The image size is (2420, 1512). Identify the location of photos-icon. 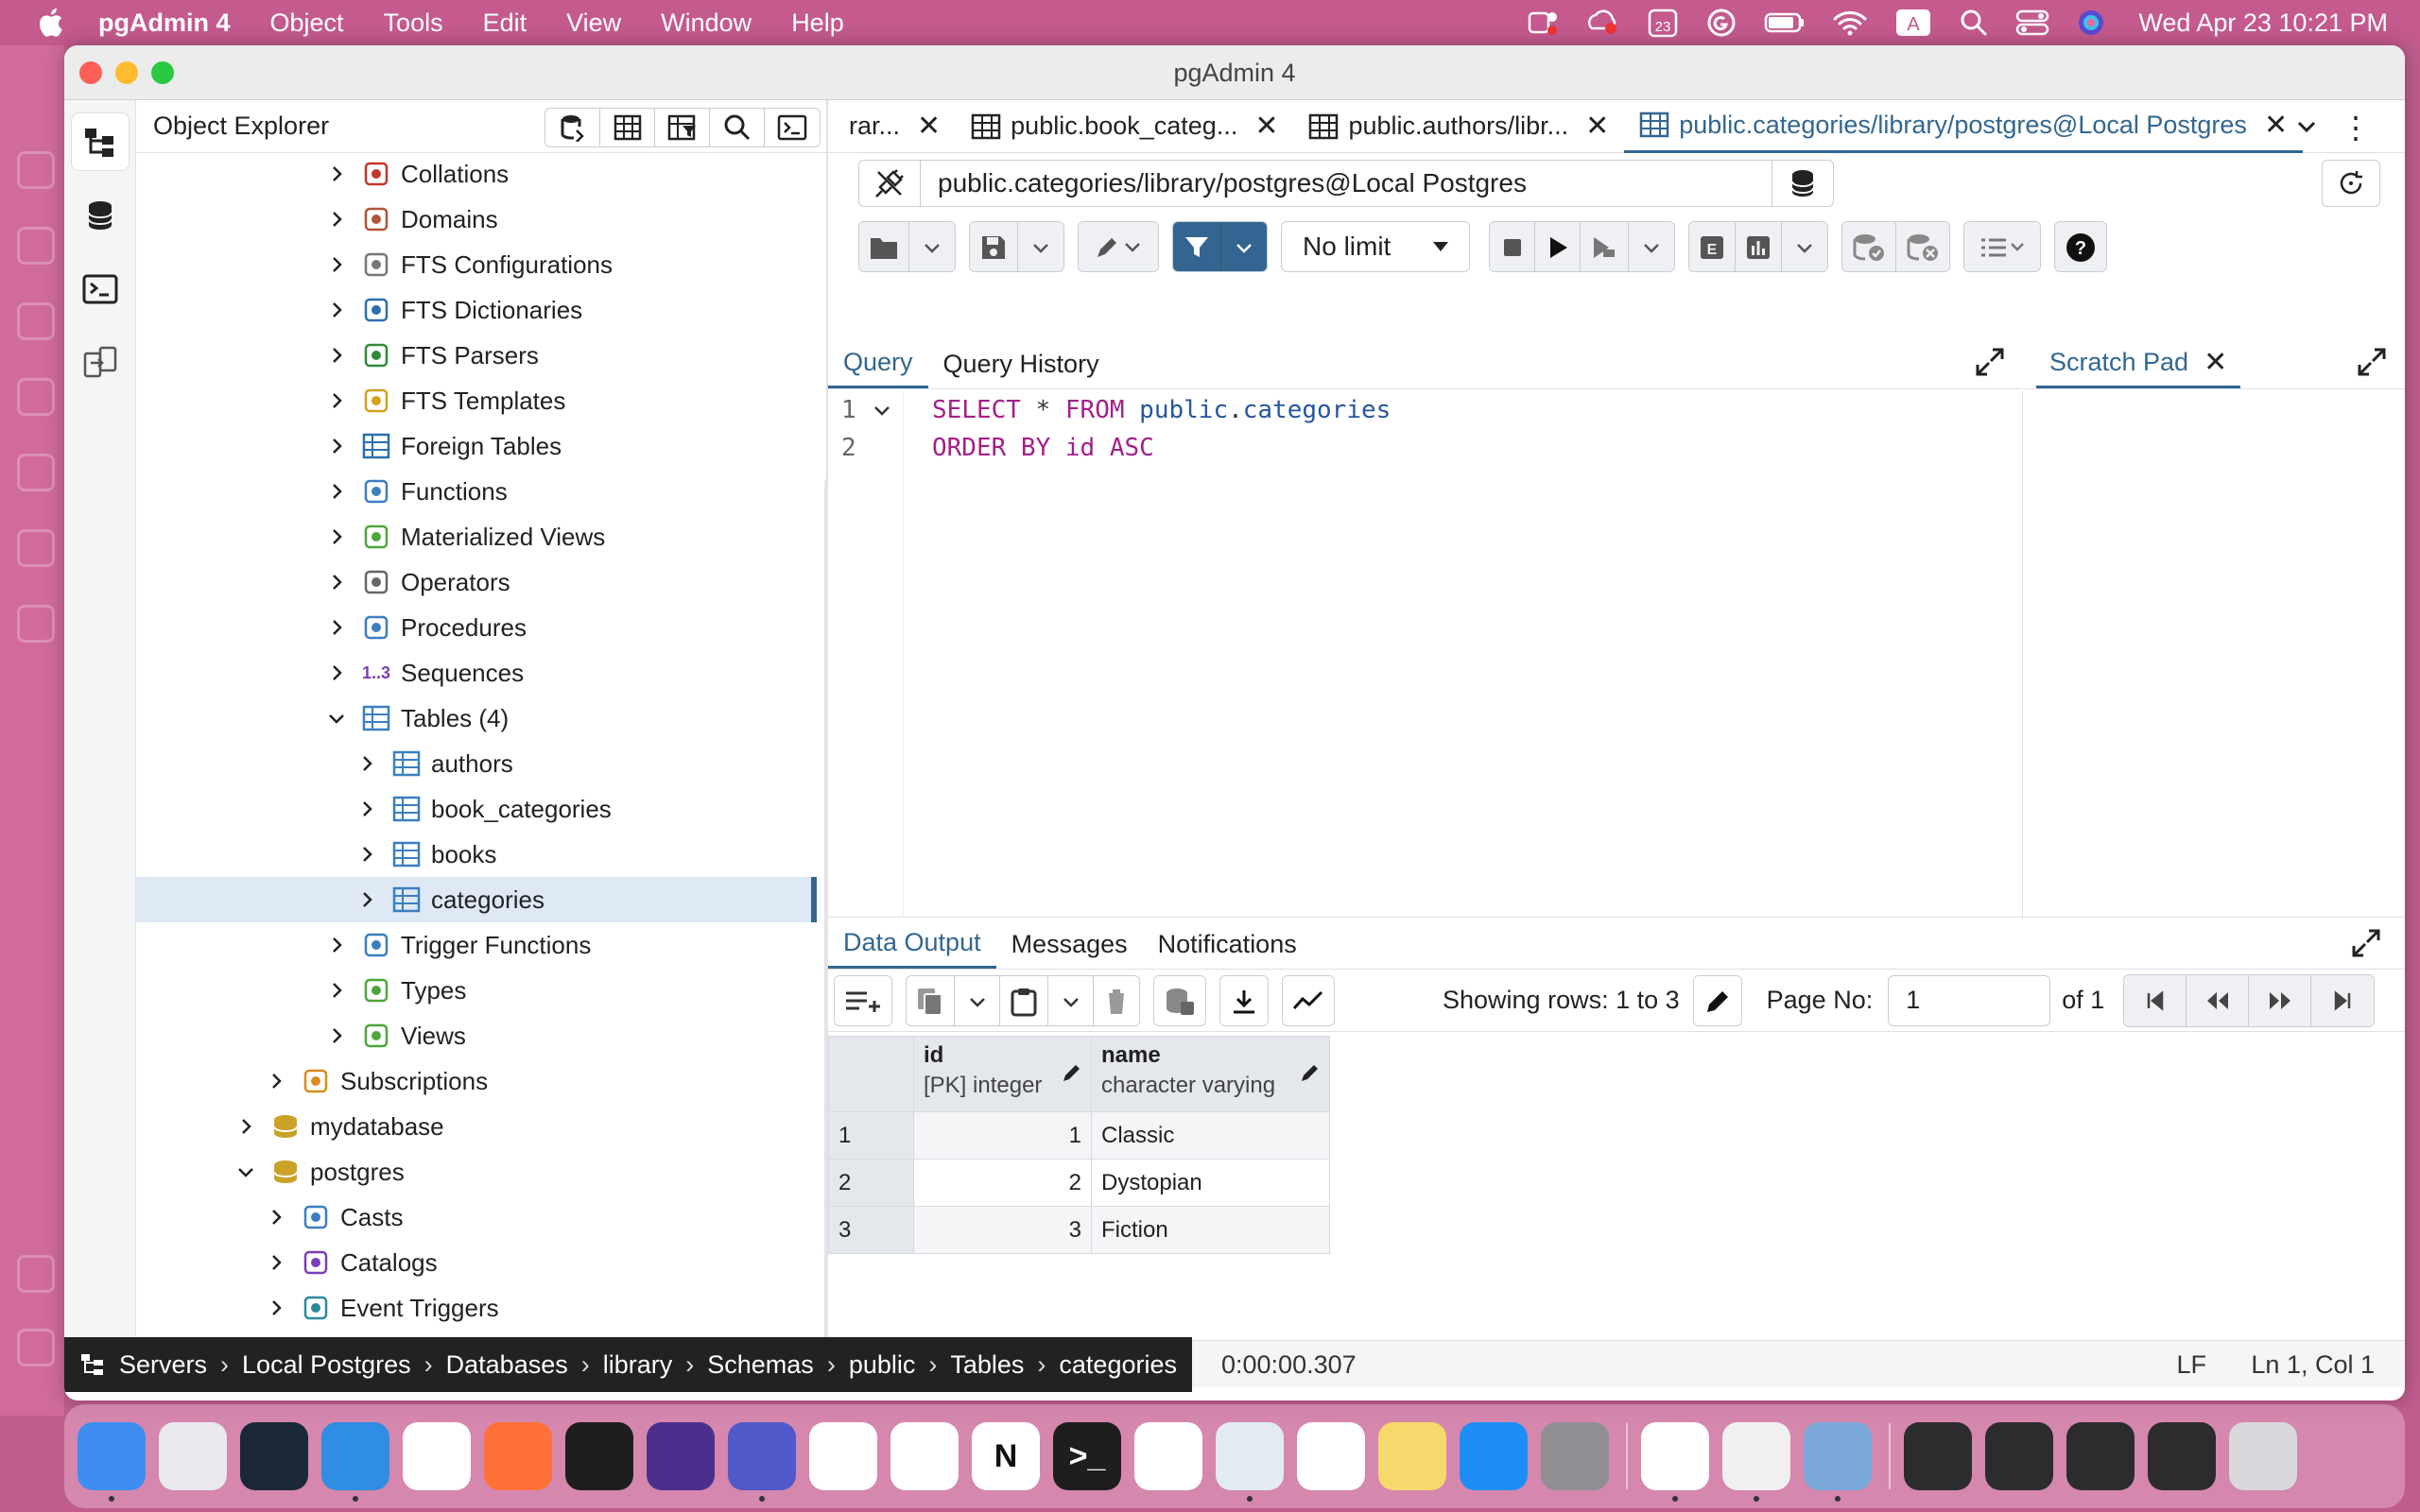
(1331, 1456).